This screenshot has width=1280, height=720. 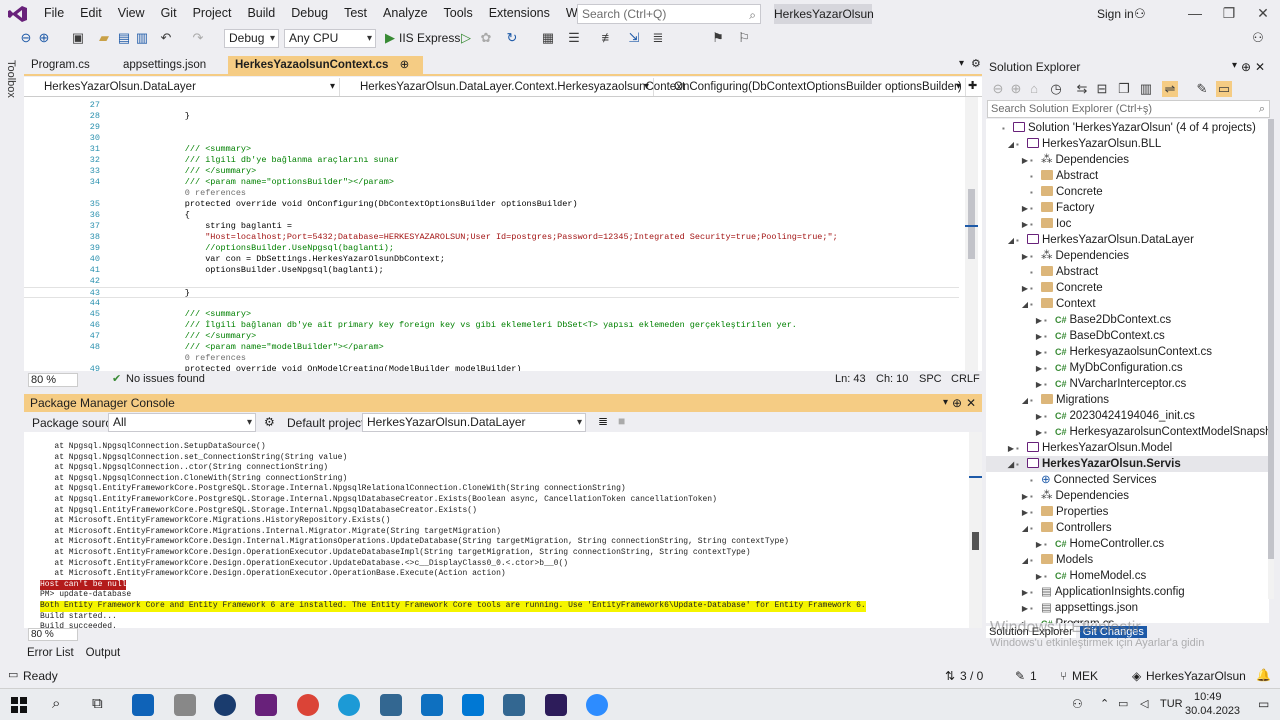 I want to click on redo-icon: ↷, so click(x=198, y=38).